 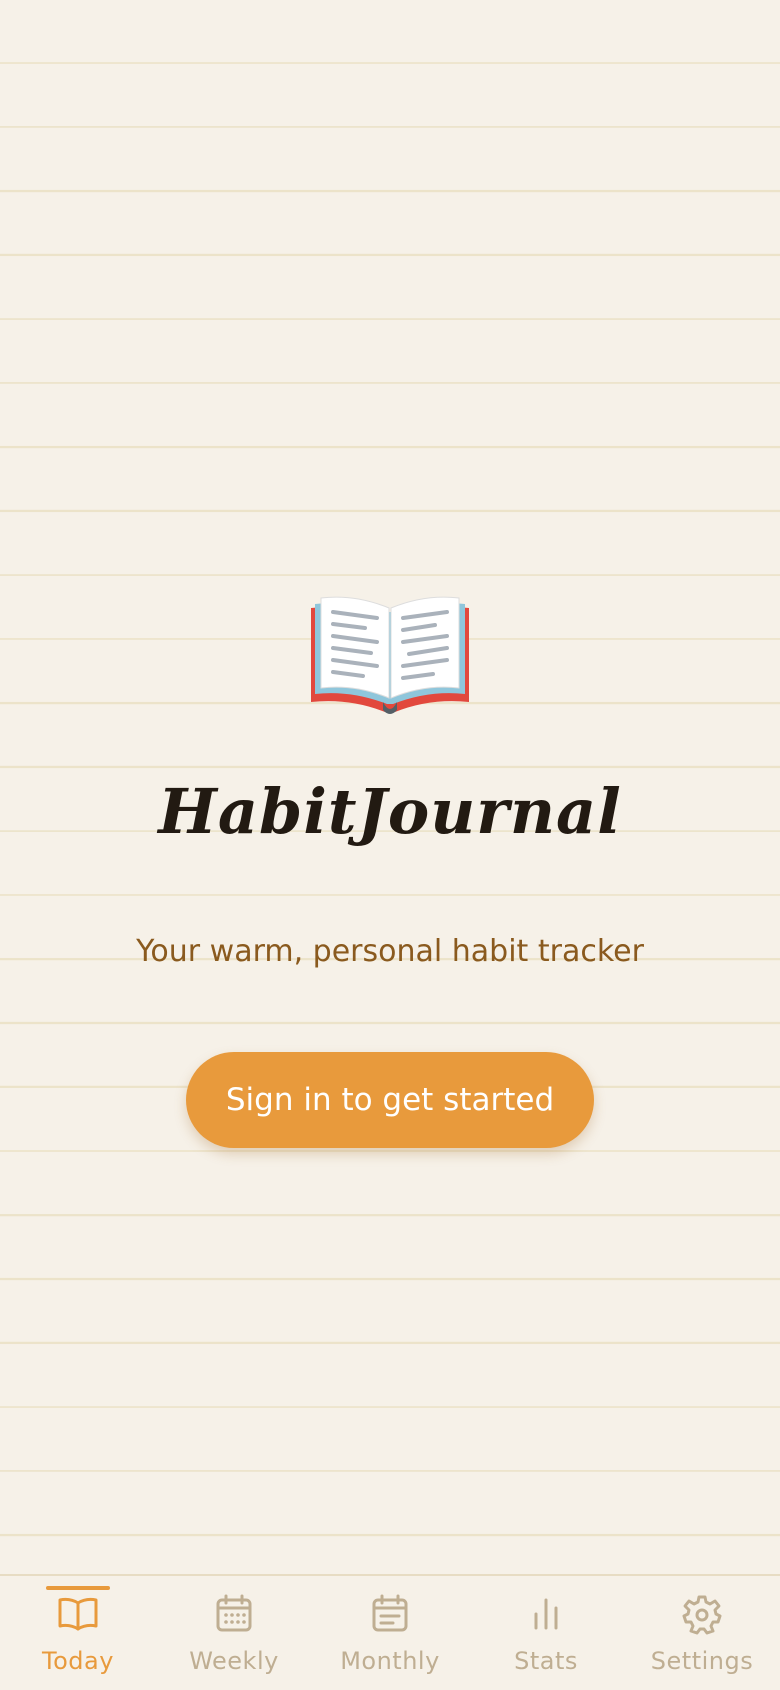 I want to click on sign-in-button: Sign in to get started, so click(x=390, y=1099).